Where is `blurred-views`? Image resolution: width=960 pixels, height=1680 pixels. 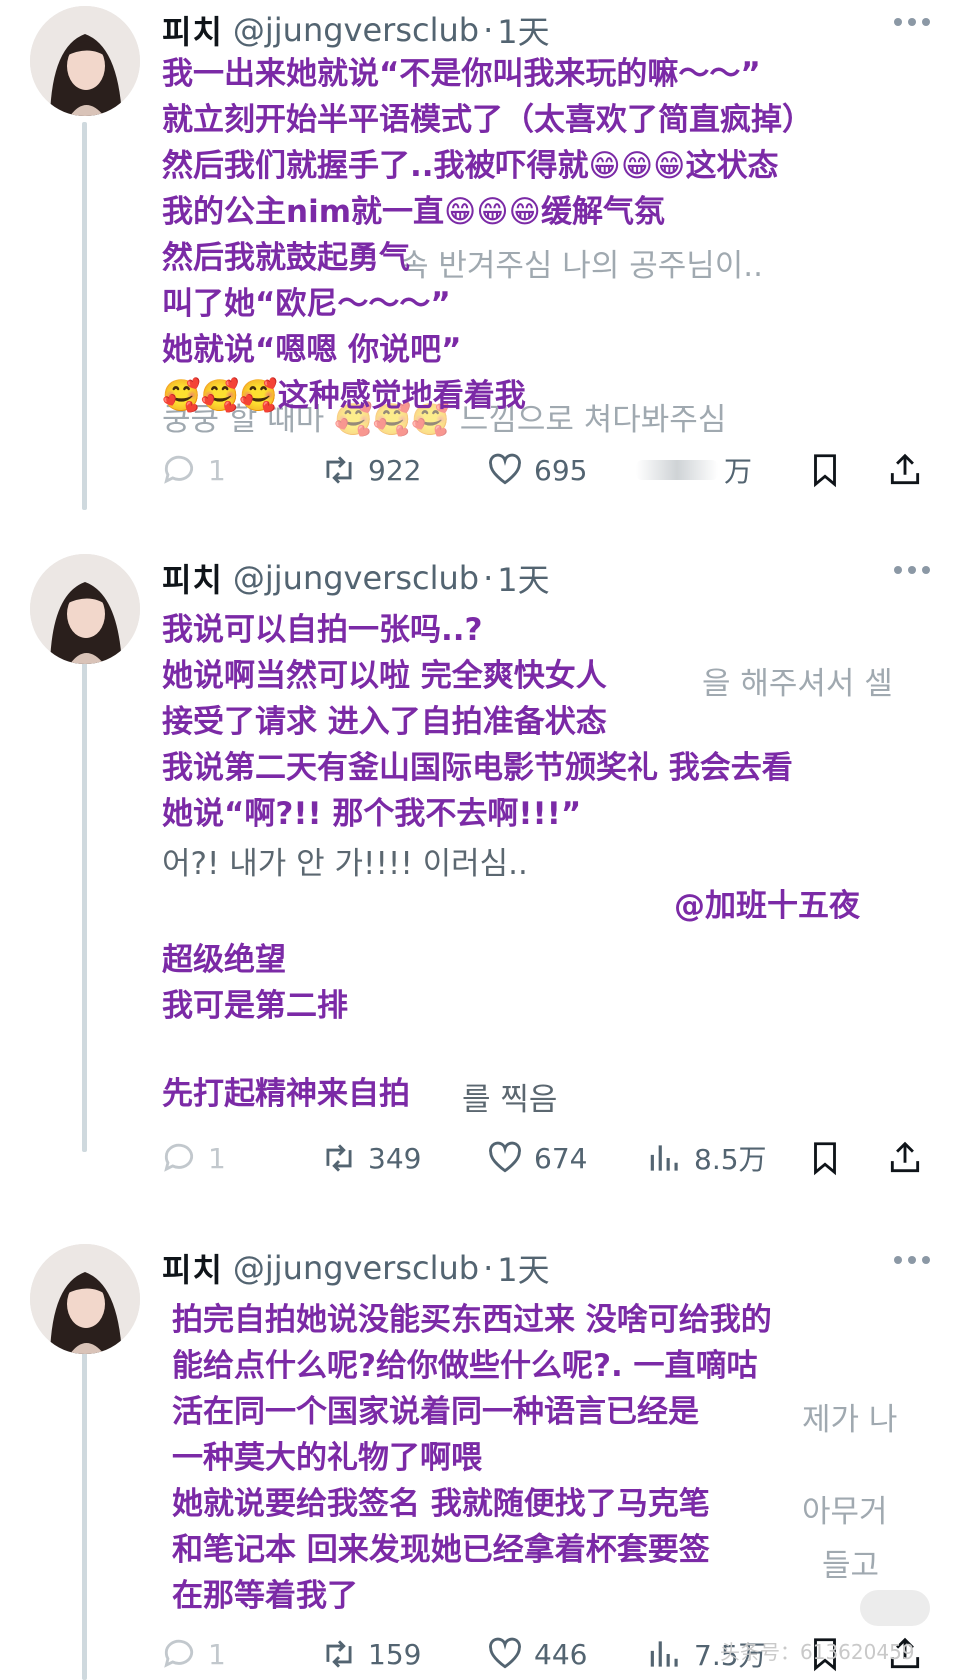
blurred-views is located at coordinates (677, 470).